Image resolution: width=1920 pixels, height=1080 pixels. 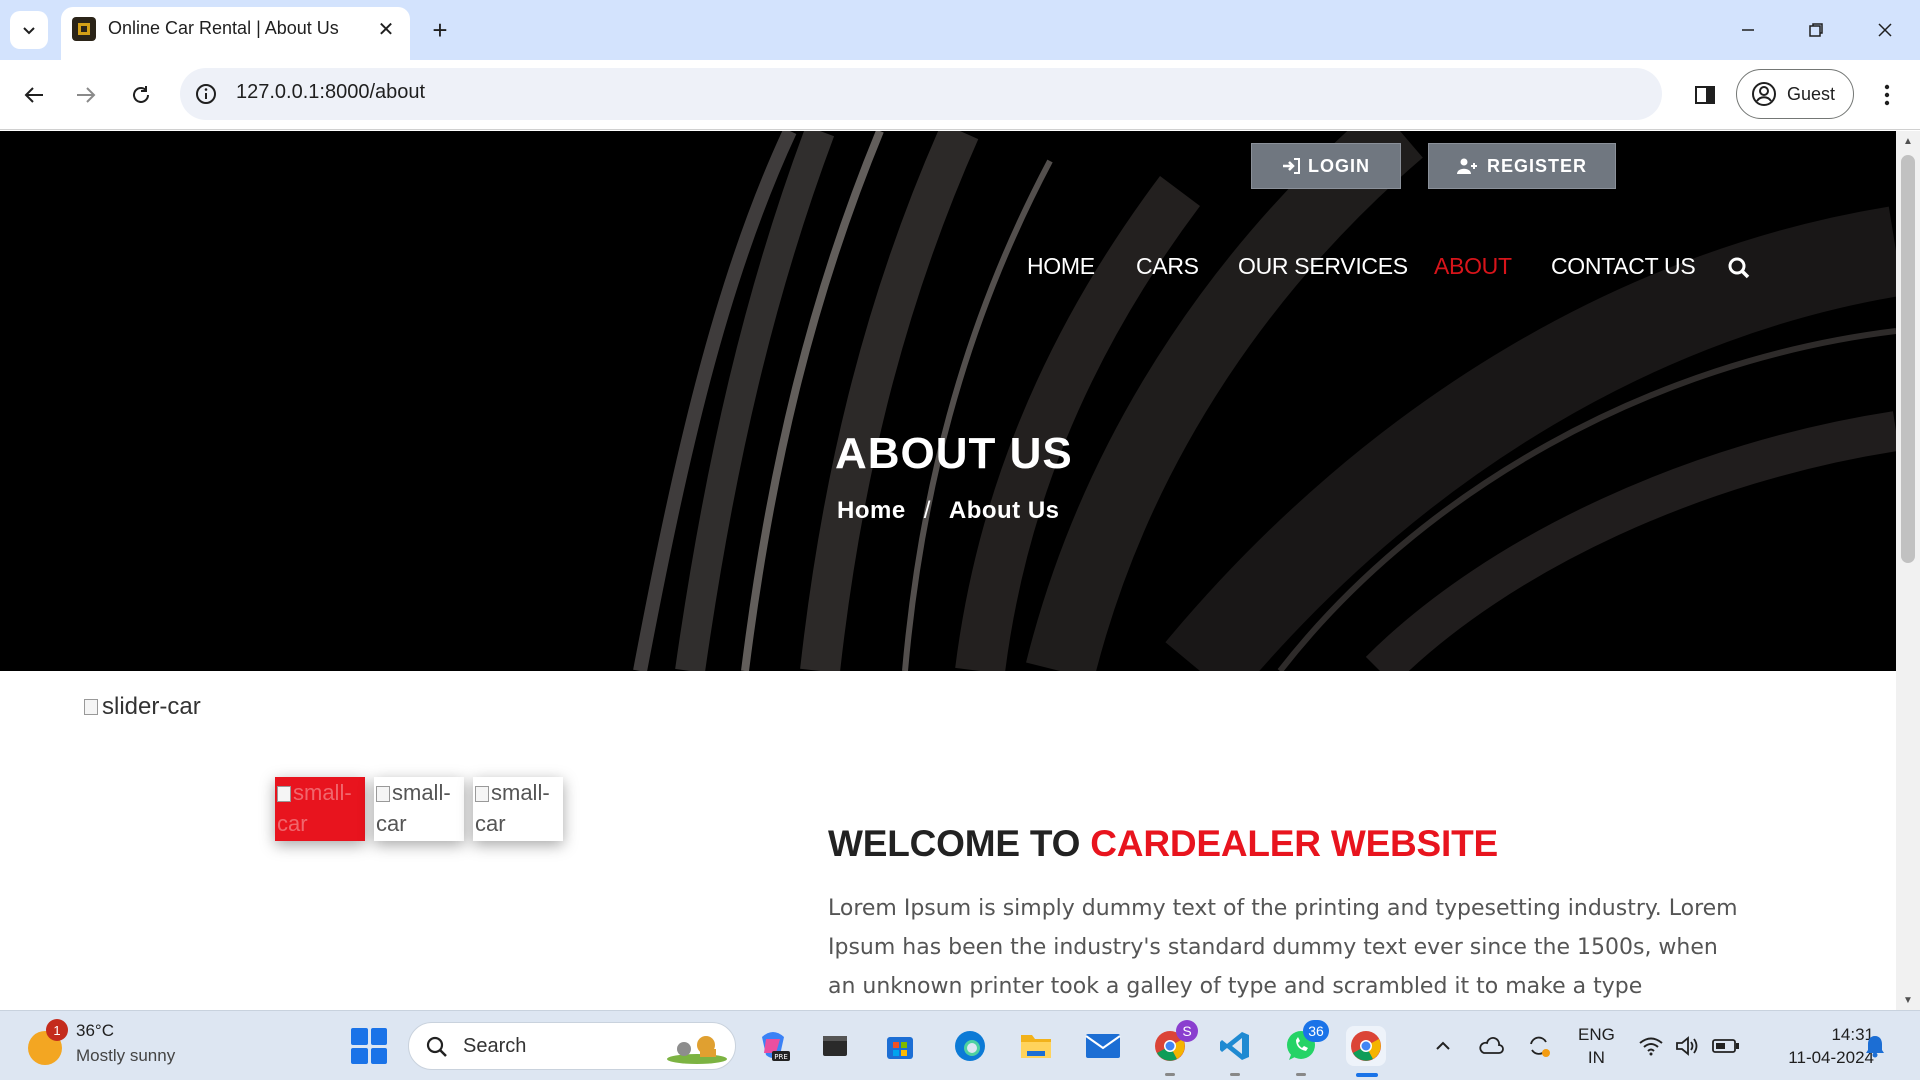 I want to click on welcome-highlight: CARDEALER WEBSITE, so click(x=1294, y=843).